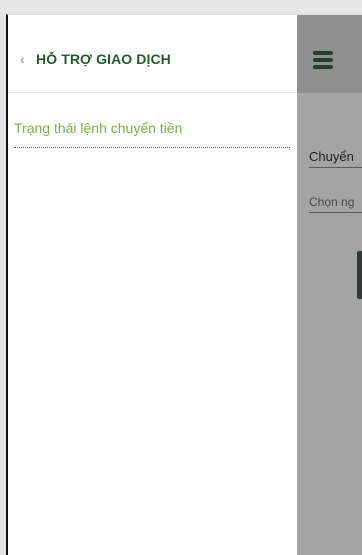 The height and width of the screenshot is (555, 362). I want to click on hamburger-icon, so click(323, 60).